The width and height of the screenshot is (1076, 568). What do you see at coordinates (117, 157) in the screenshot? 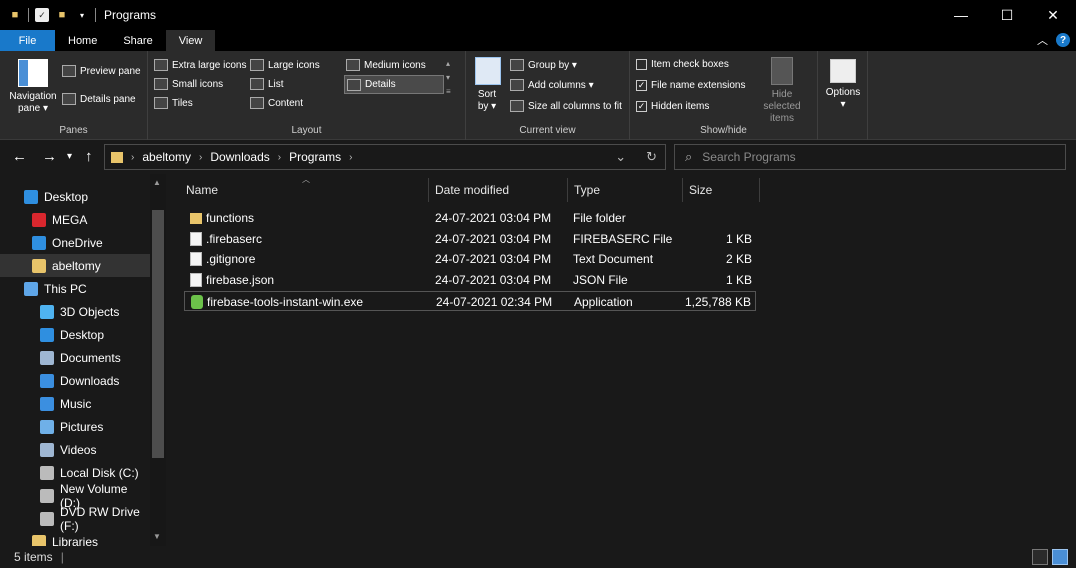
I see `folder-icon` at bounding box center [117, 157].